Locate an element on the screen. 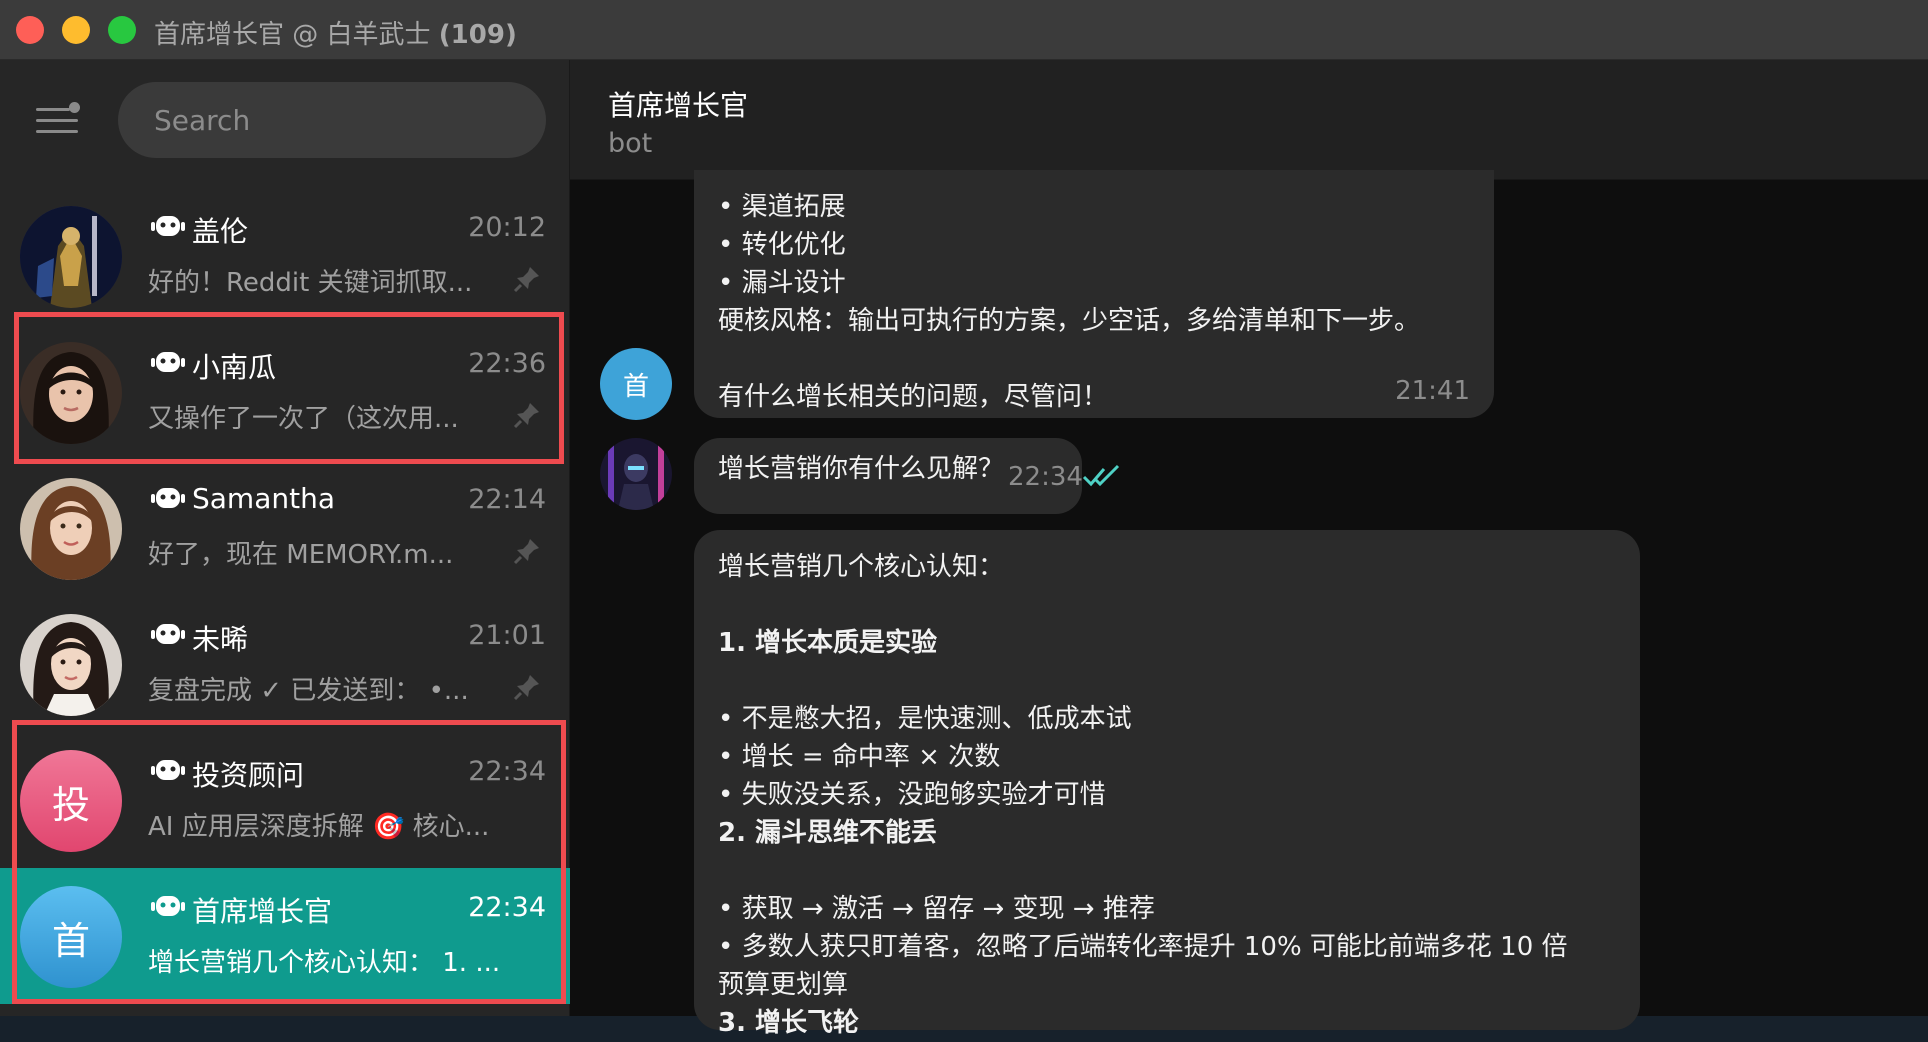 This screenshot has height=1042, width=1928. minimize-window-button is located at coordinates (76, 30).